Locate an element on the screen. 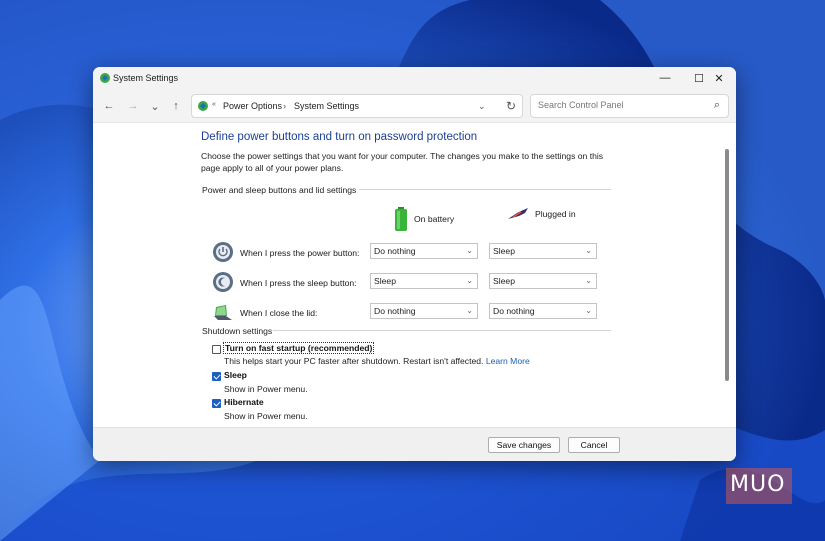 Image resolution: width=825 pixels, height=541 pixels. sleep-button-plugged-select: Sleep ⌄ is located at coordinates (543, 281).